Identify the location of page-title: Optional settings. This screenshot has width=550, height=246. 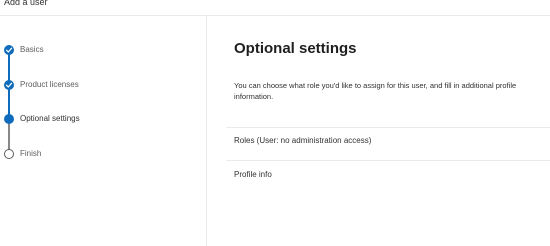
(295, 48).